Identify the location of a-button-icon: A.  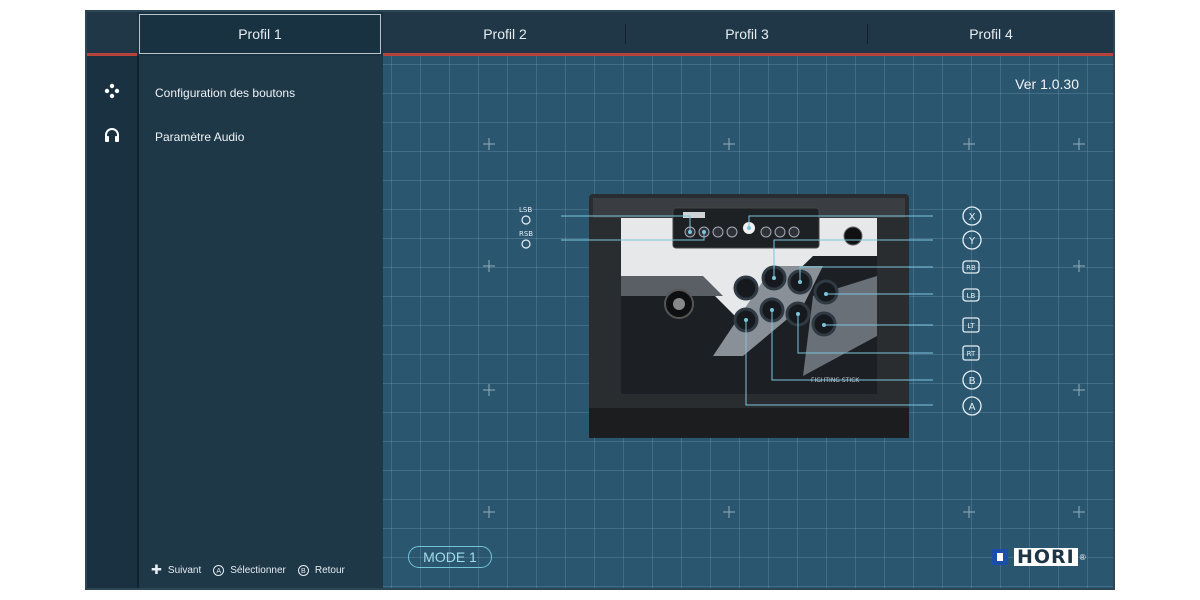
(219, 570).